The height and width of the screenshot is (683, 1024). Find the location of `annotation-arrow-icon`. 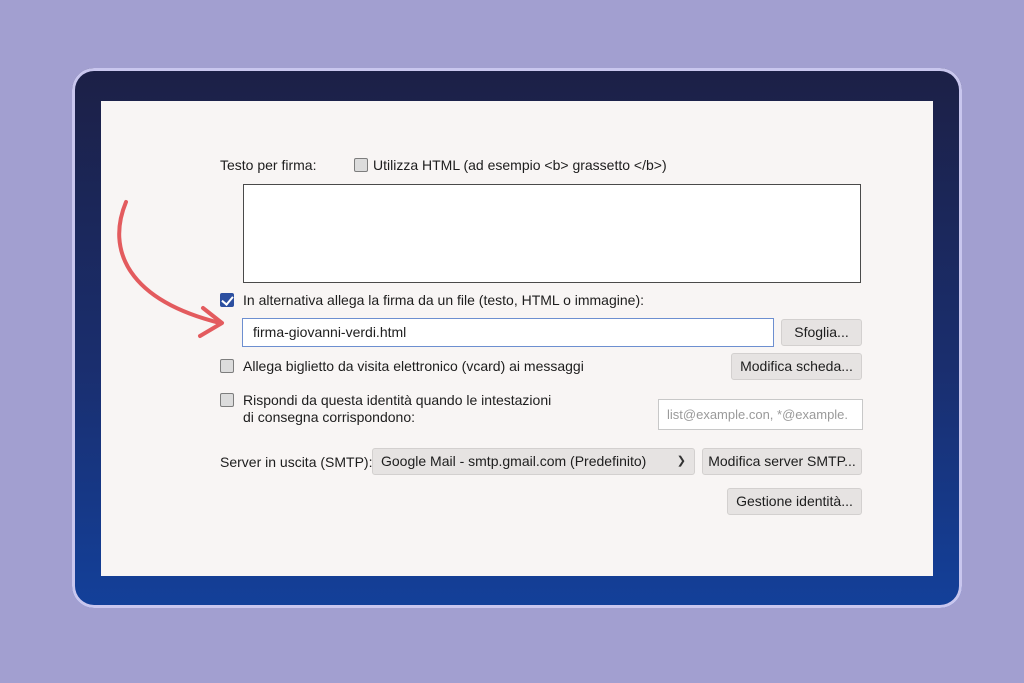

annotation-arrow-icon is located at coordinates (170, 269).